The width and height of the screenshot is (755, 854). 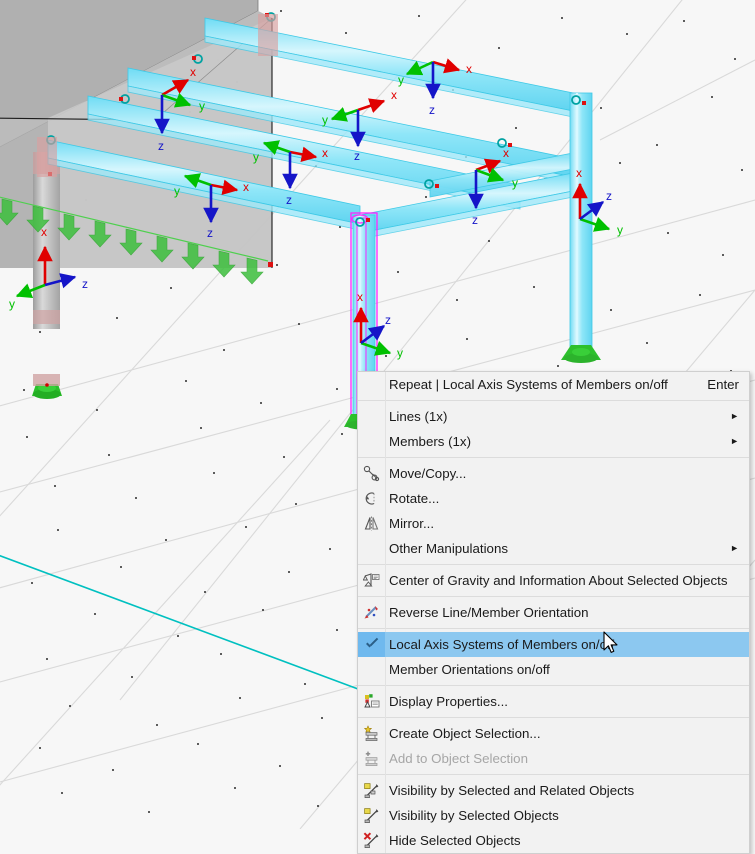 What do you see at coordinates (553, 669) in the screenshot?
I see `menu-item-member-orientations: Member Orientations on/off` at bounding box center [553, 669].